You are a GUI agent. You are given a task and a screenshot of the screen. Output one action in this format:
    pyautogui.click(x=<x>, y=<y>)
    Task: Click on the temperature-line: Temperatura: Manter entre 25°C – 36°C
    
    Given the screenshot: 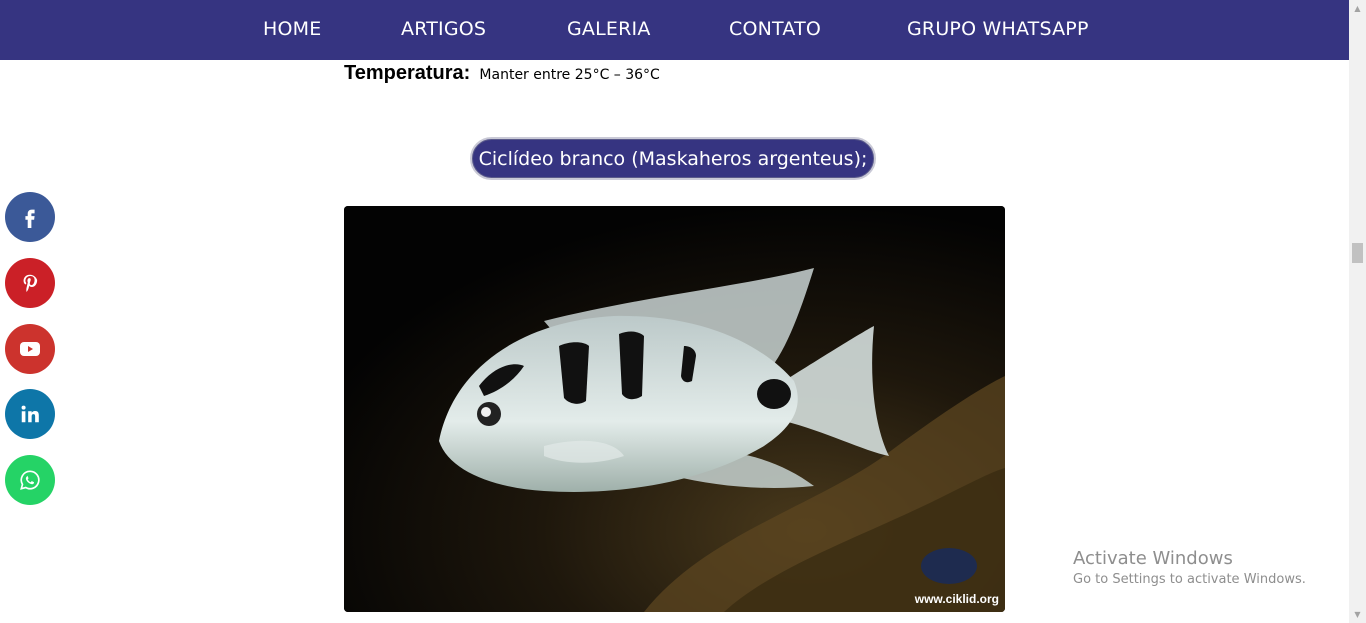 What is the action you would take?
    pyautogui.click(x=502, y=73)
    